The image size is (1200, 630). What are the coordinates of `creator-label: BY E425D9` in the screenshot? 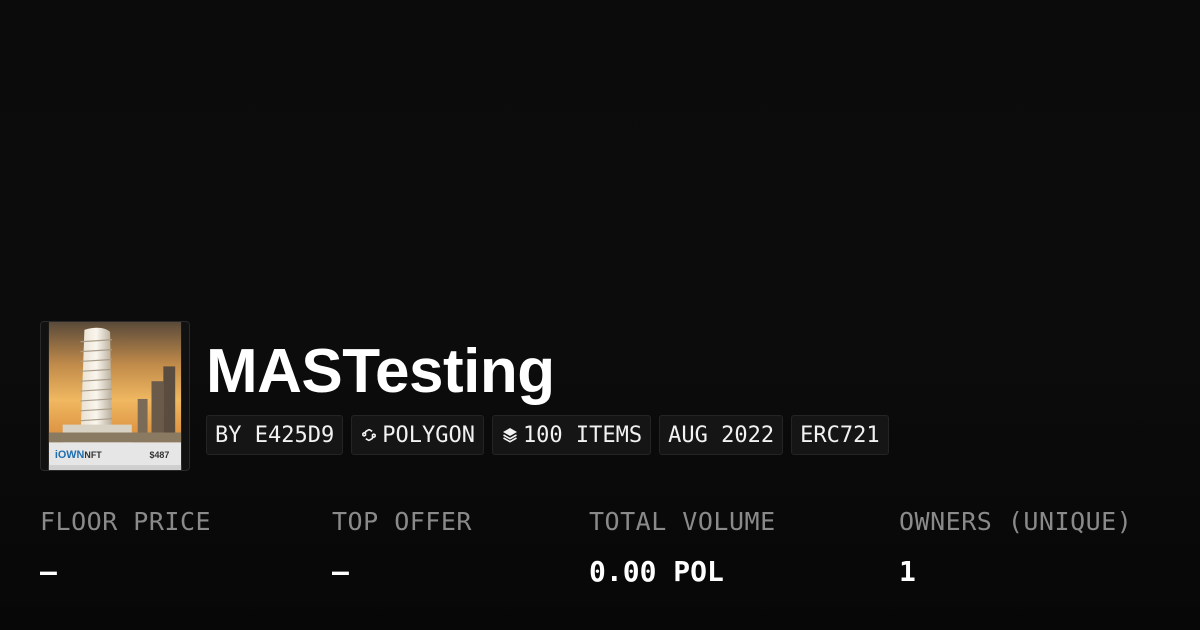 It's located at (275, 435).